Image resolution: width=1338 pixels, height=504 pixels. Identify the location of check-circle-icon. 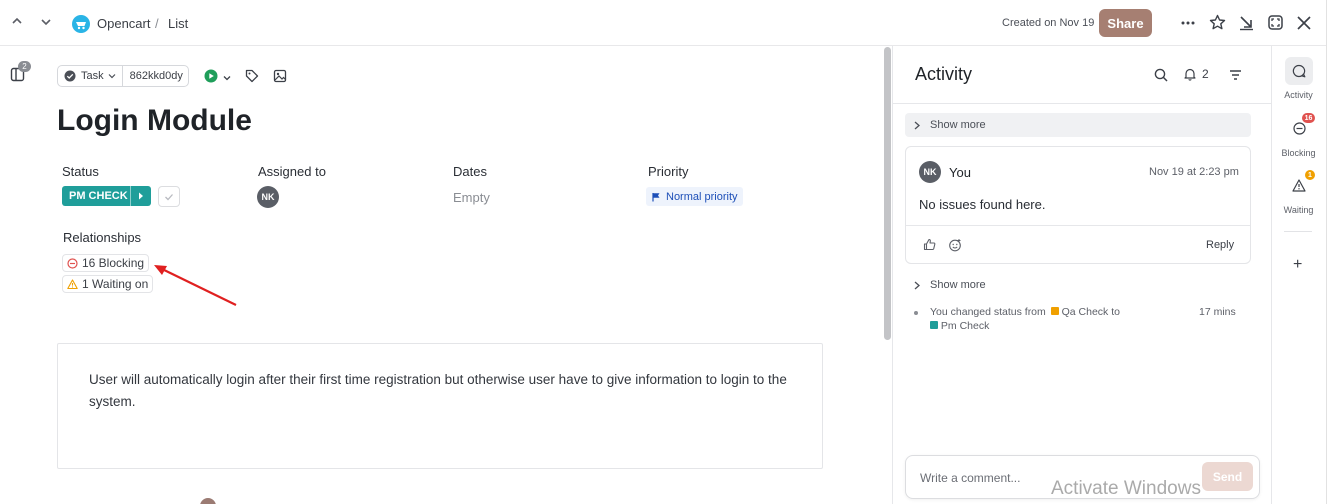
(70, 76).